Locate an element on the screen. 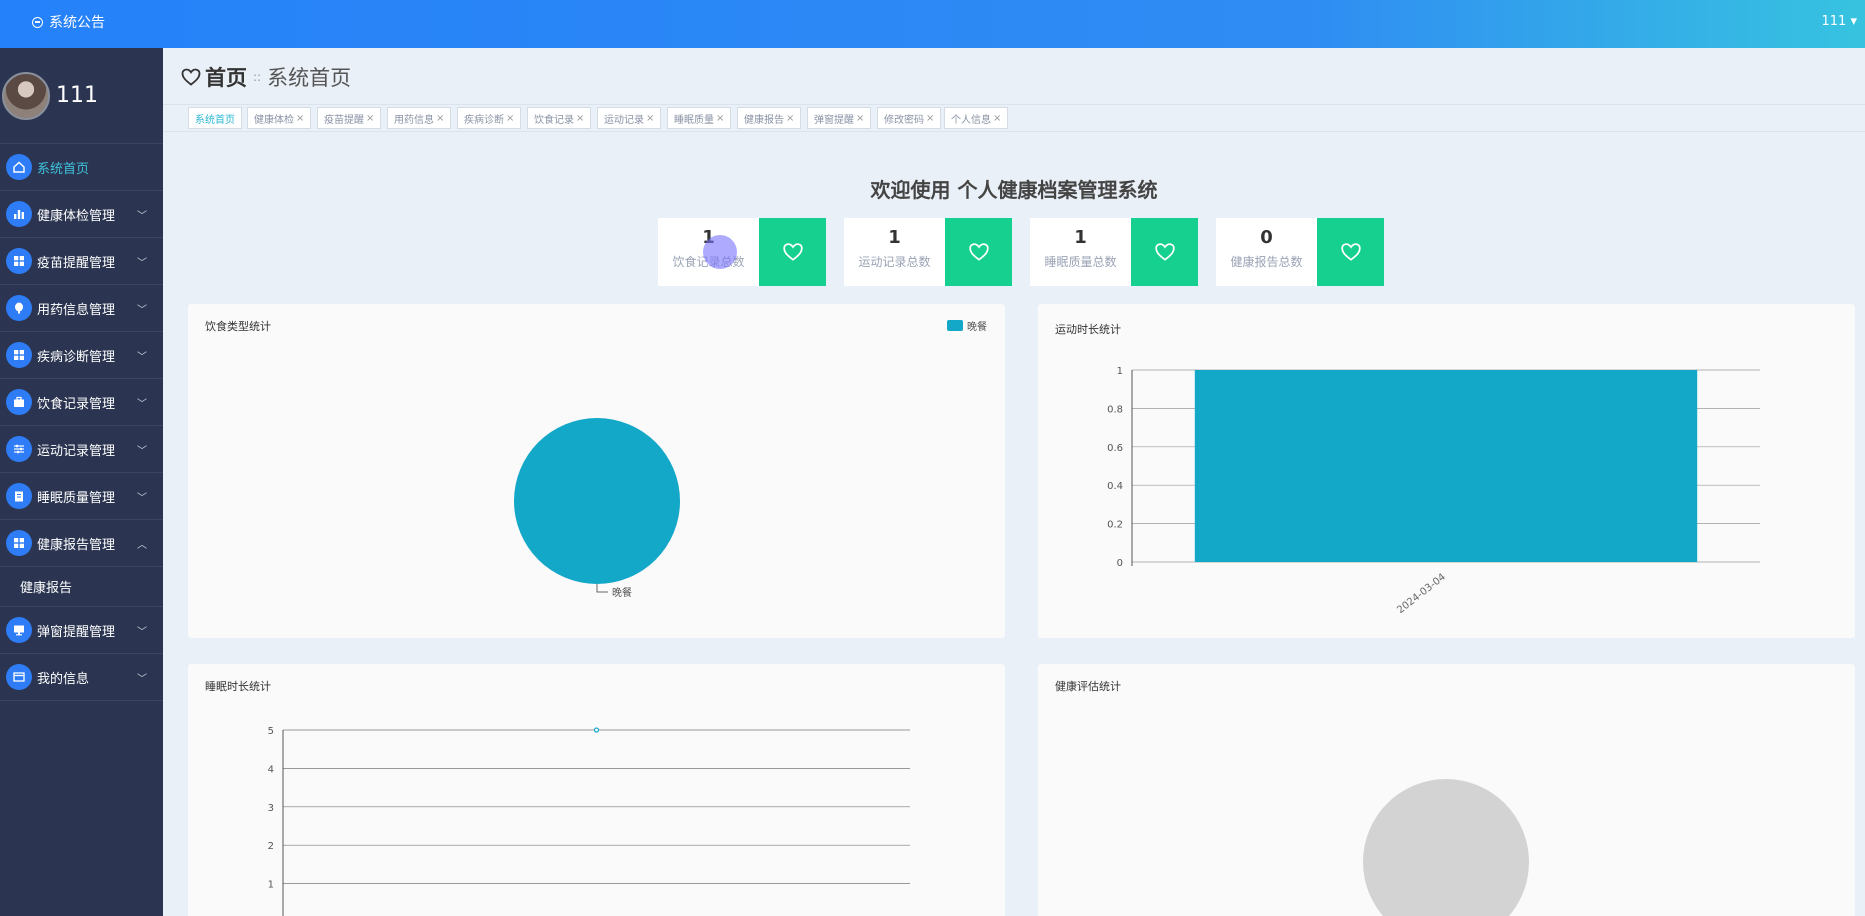 The height and width of the screenshot is (916, 1865). data-point is located at coordinates (596, 730).